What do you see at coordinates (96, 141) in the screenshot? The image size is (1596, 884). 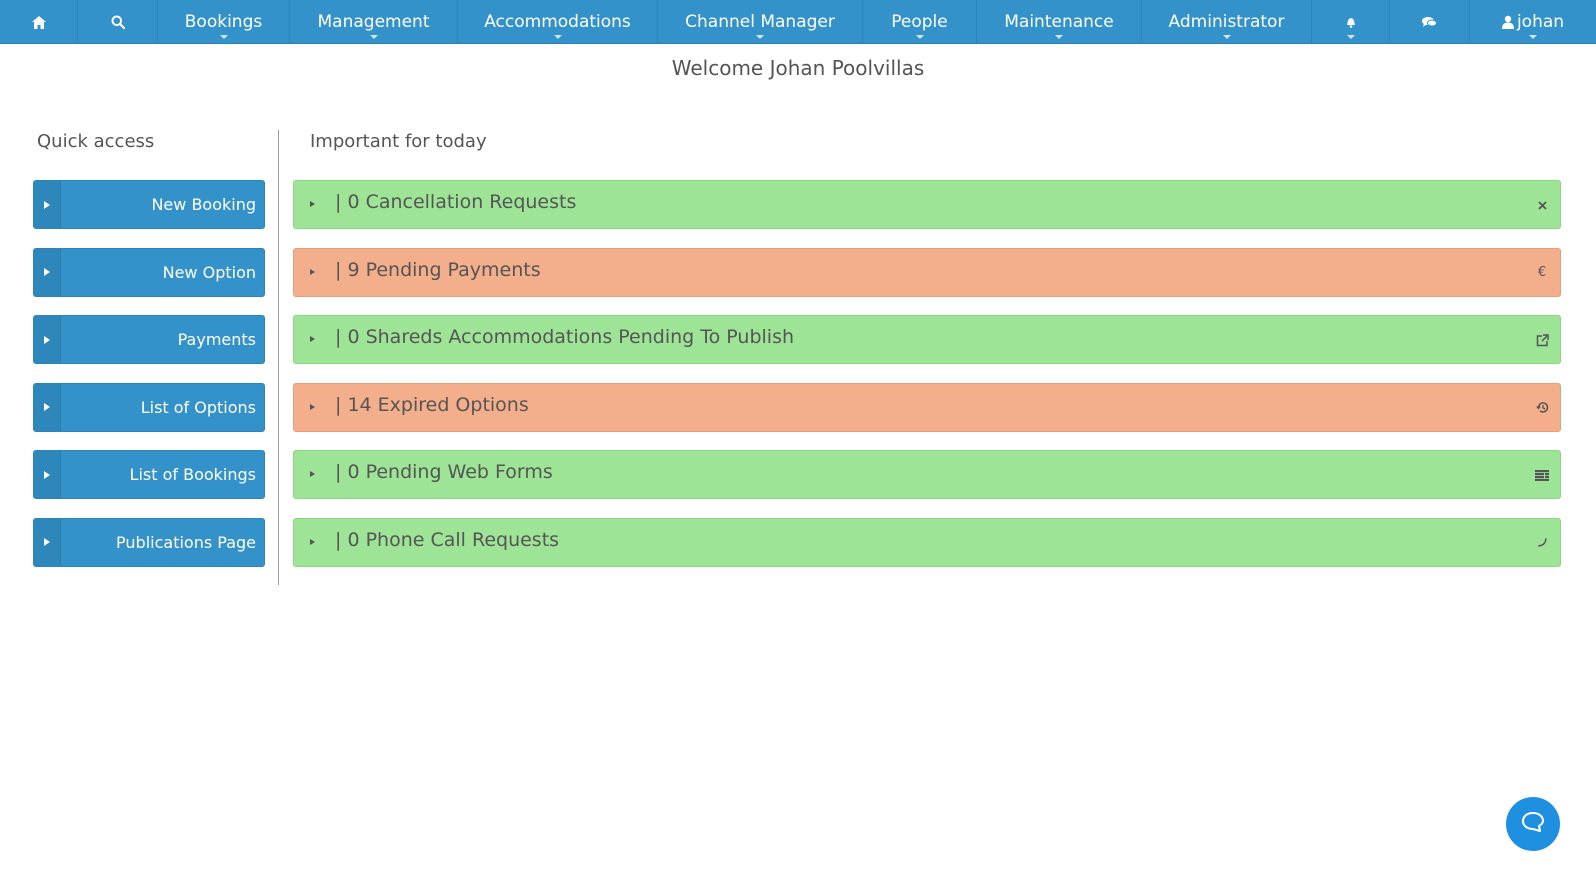 I see `quick-access-title: Quick access` at bounding box center [96, 141].